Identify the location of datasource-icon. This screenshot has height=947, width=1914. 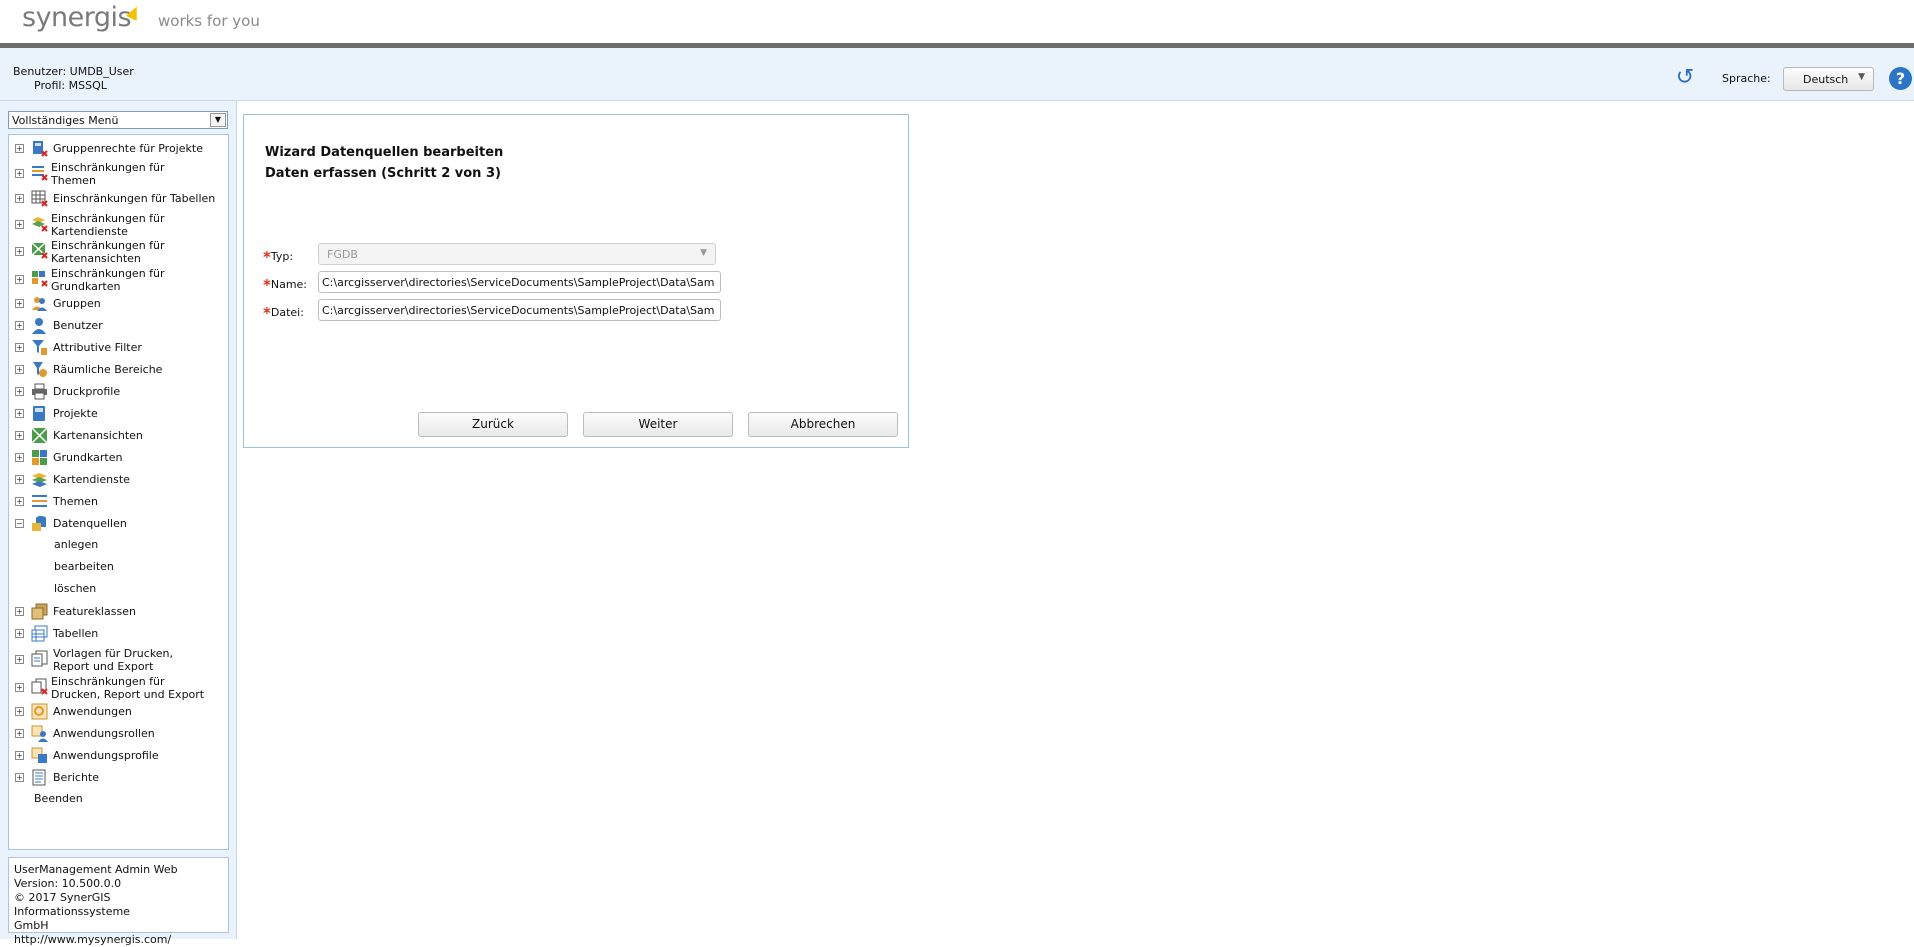
(39, 523).